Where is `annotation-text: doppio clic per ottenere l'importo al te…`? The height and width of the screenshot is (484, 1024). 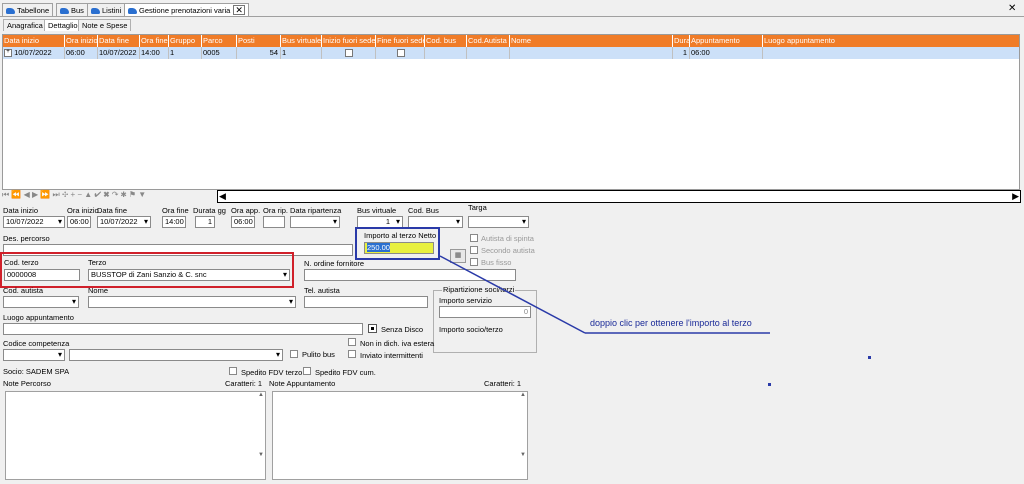 annotation-text: doppio clic per ottenere l'importo al te… is located at coordinates (671, 323).